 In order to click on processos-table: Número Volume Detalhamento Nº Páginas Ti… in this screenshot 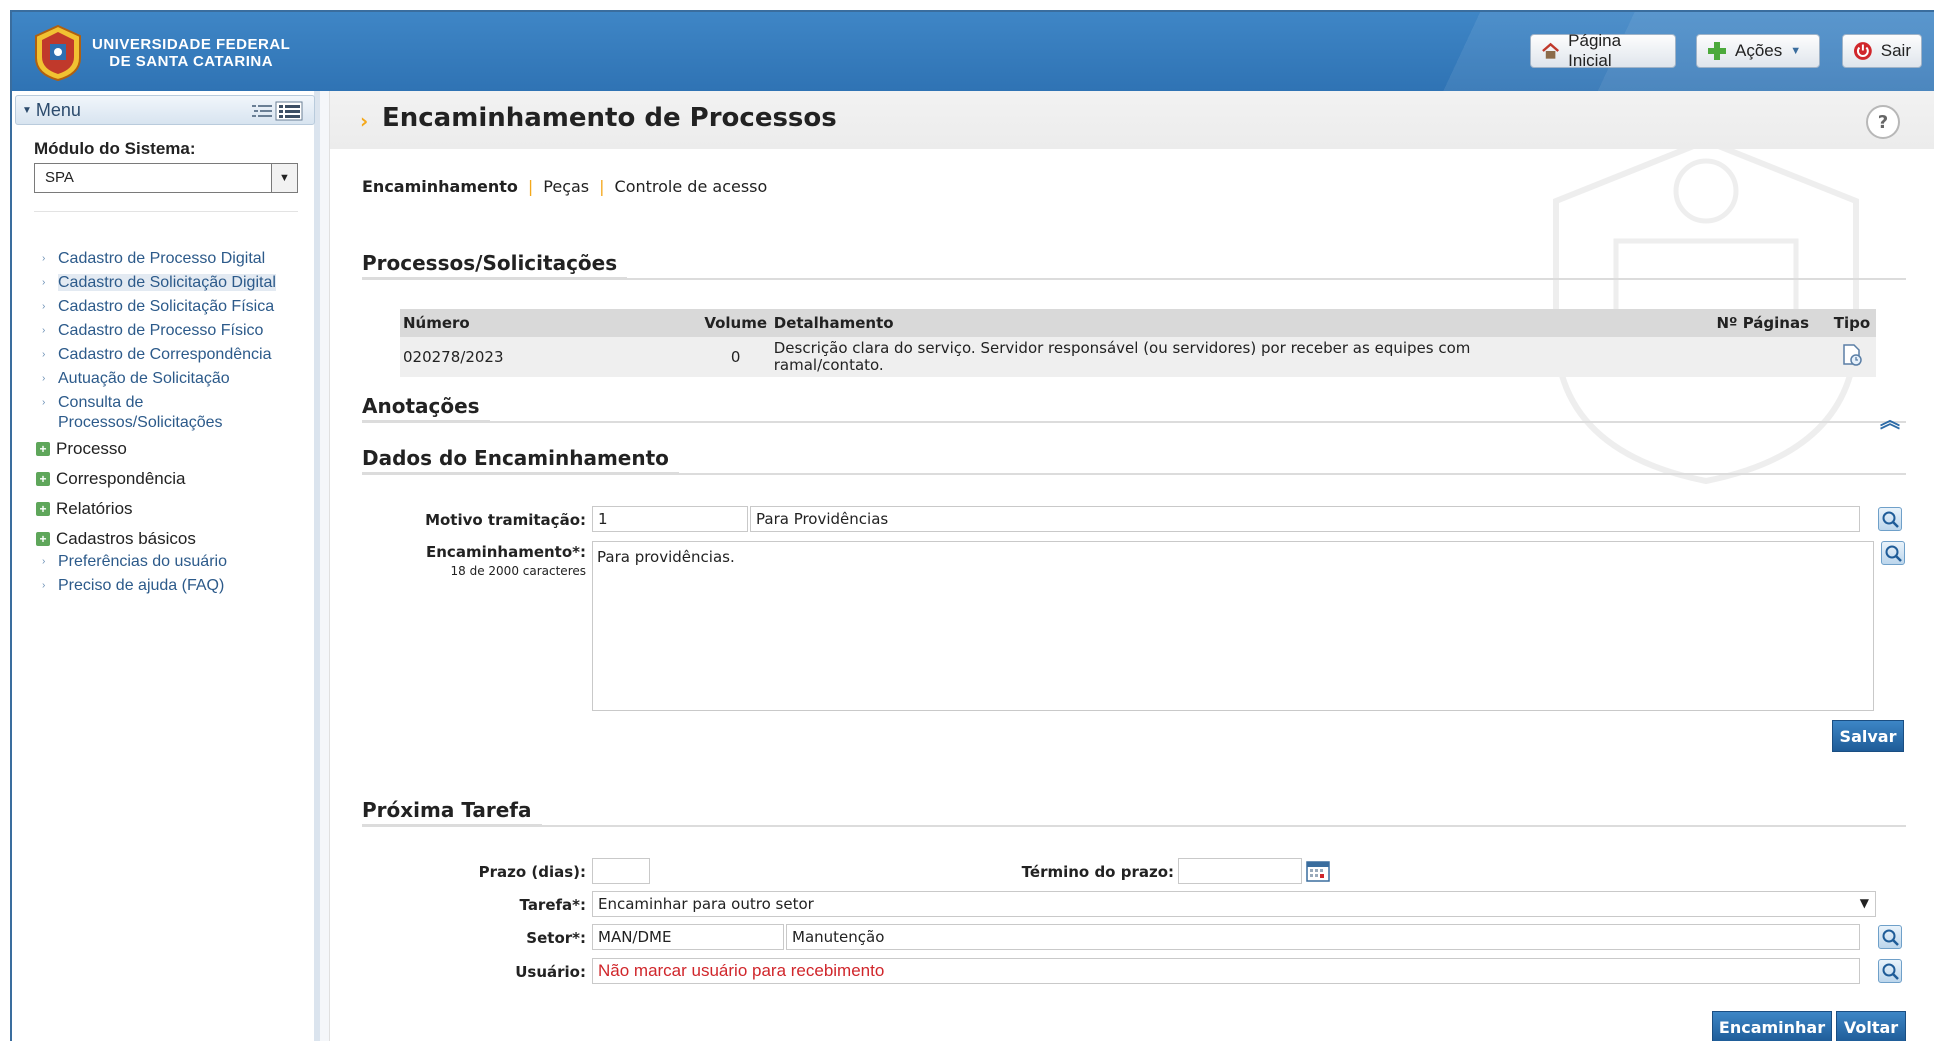, I will do `click(1138, 343)`.